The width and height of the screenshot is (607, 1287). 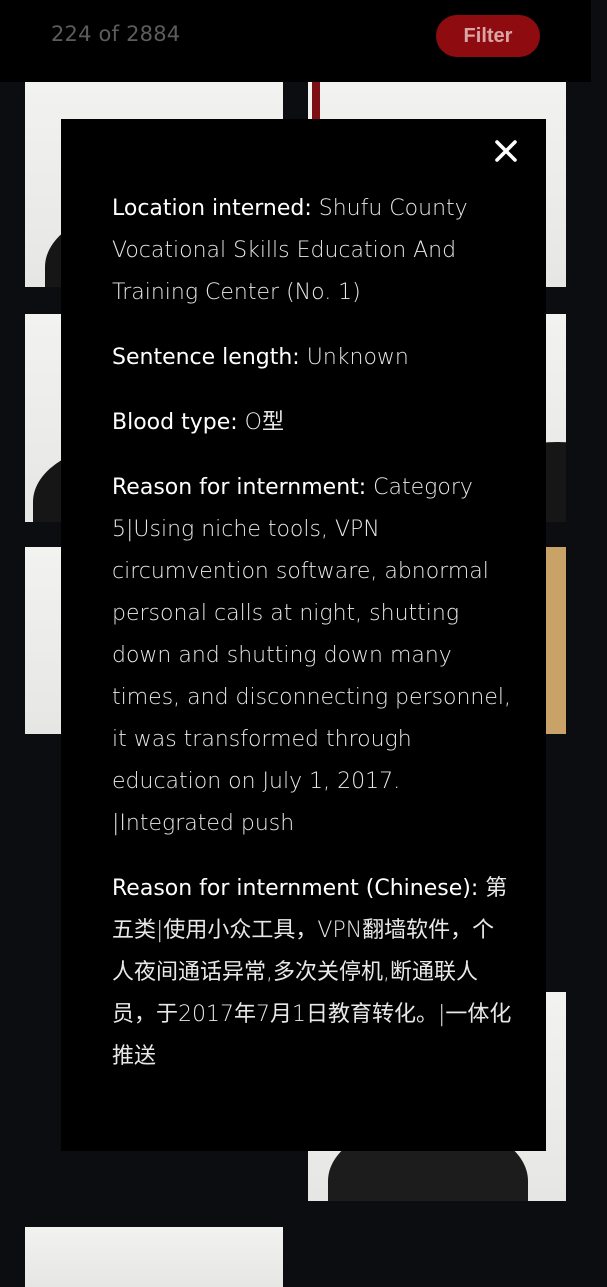 I want to click on result-counter: 224 of 2884, so click(x=116, y=34).